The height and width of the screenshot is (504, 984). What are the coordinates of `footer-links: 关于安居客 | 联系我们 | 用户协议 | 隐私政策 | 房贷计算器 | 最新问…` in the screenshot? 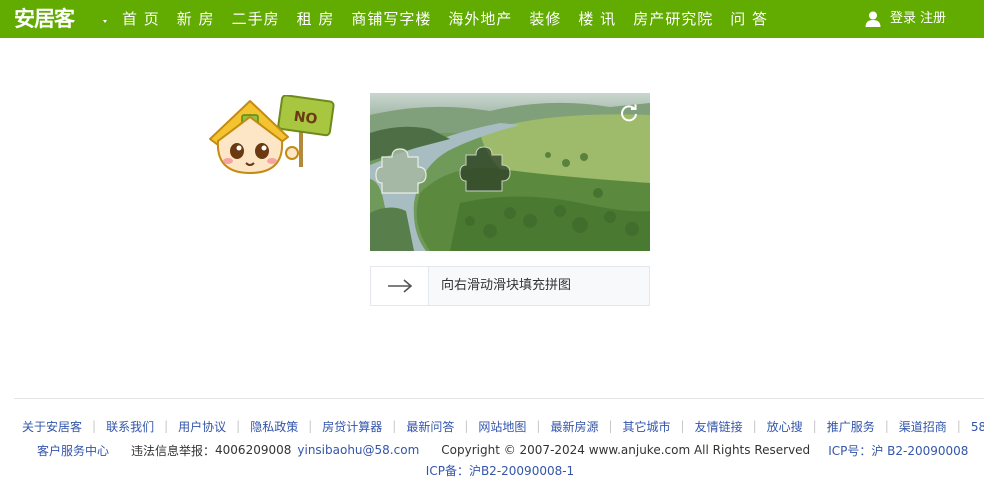 It's located at (503, 426).